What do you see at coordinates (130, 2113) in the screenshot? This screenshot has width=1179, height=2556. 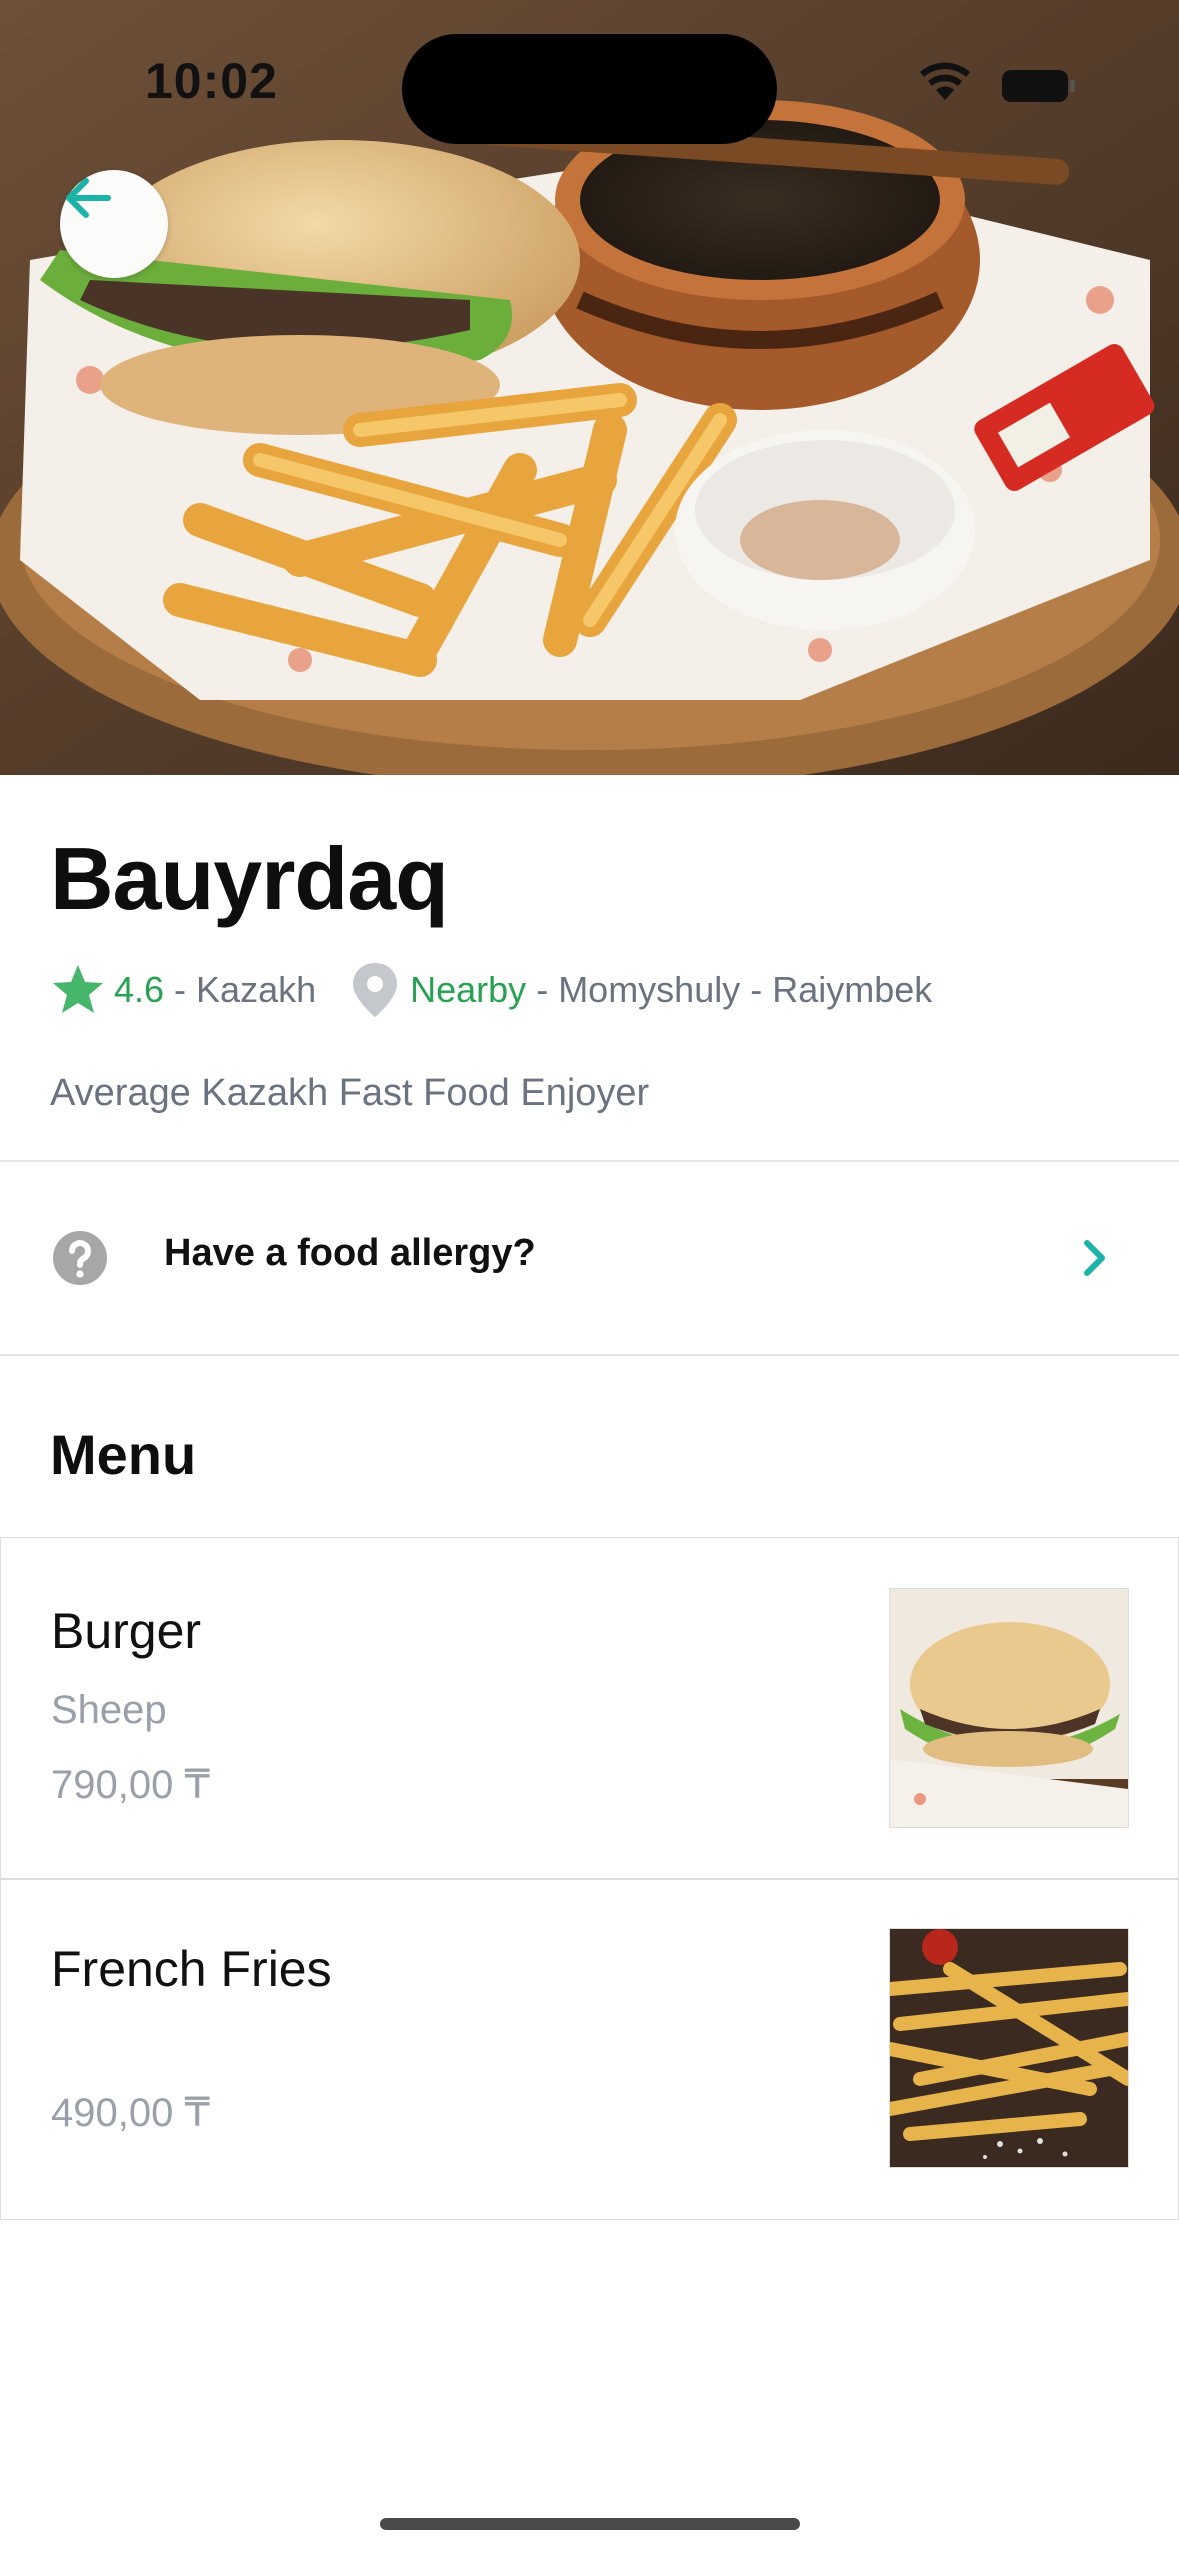 I see `menu-item-price: 490,00 ₸` at bounding box center [130, 2113].